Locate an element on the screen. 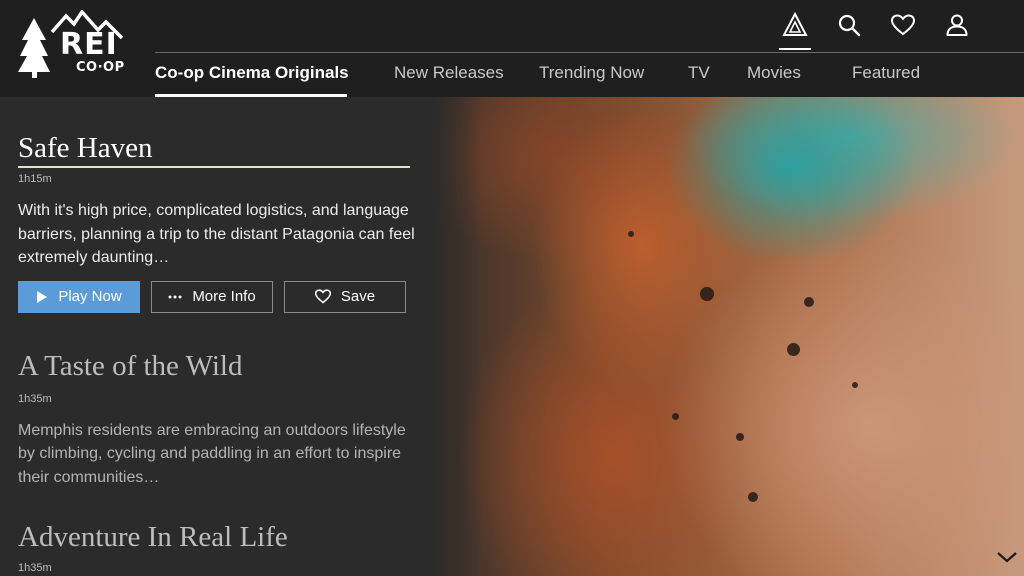 Image resolution: width=1024 pixels, height=576 pixels. search-icon is located at coordinates (849, 25).